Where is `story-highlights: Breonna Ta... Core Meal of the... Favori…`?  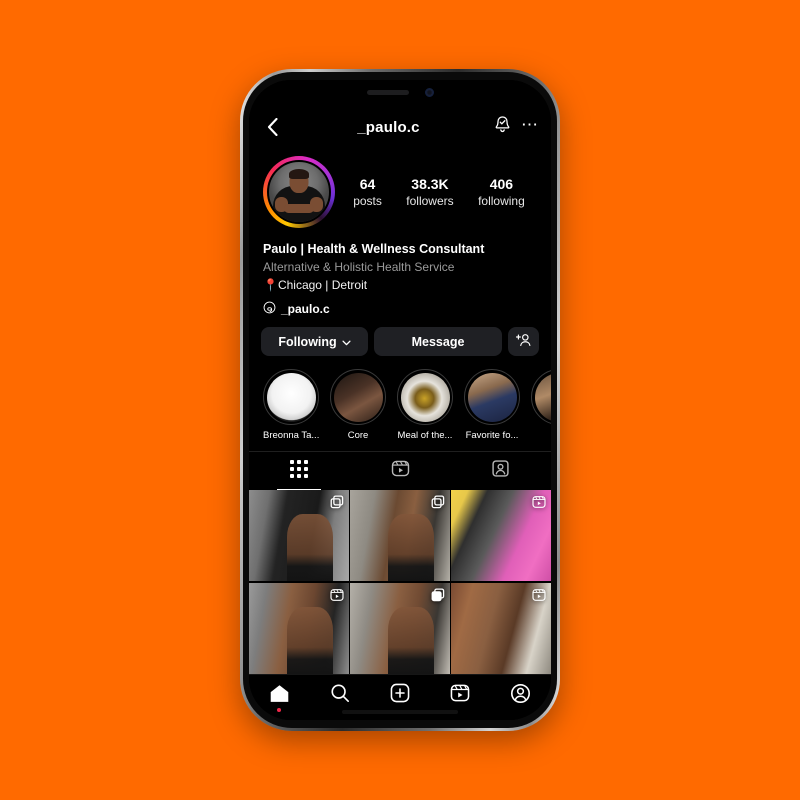 story-highlights: Breonna Ta... Core Meal of the... Favori… is located at coordinates (400, 402).